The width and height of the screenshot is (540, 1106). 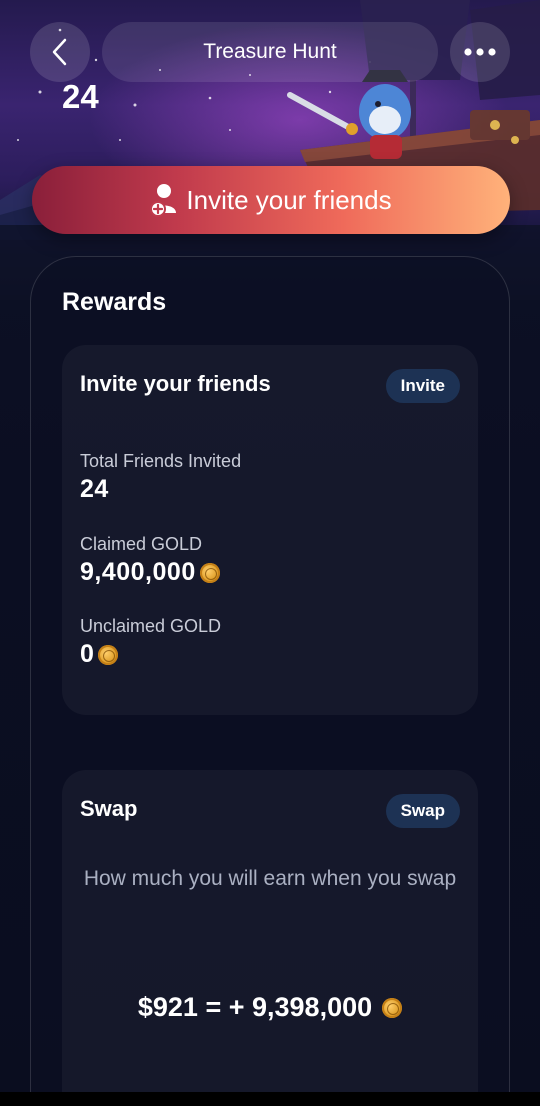 I want to click on back-button, so click(x=60, y=52).